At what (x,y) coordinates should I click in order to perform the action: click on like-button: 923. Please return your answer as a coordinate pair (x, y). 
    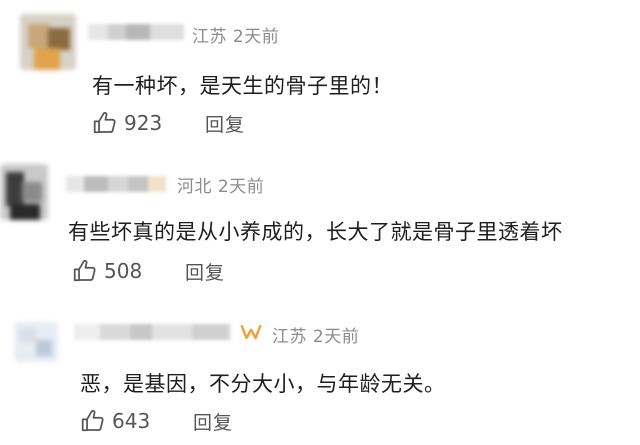
    Looking at the image, I should click on (127, 123).